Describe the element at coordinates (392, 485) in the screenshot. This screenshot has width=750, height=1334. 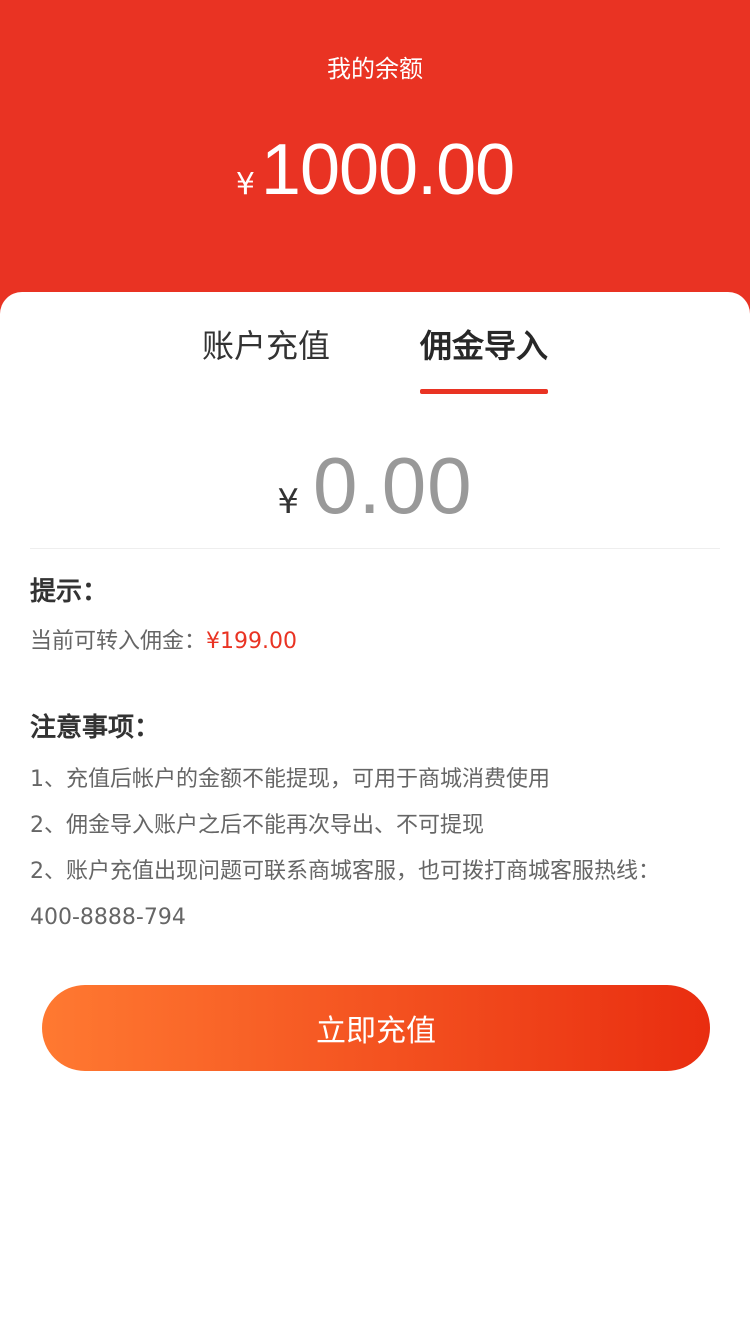
I see `amount-value: 0.00` at that location.